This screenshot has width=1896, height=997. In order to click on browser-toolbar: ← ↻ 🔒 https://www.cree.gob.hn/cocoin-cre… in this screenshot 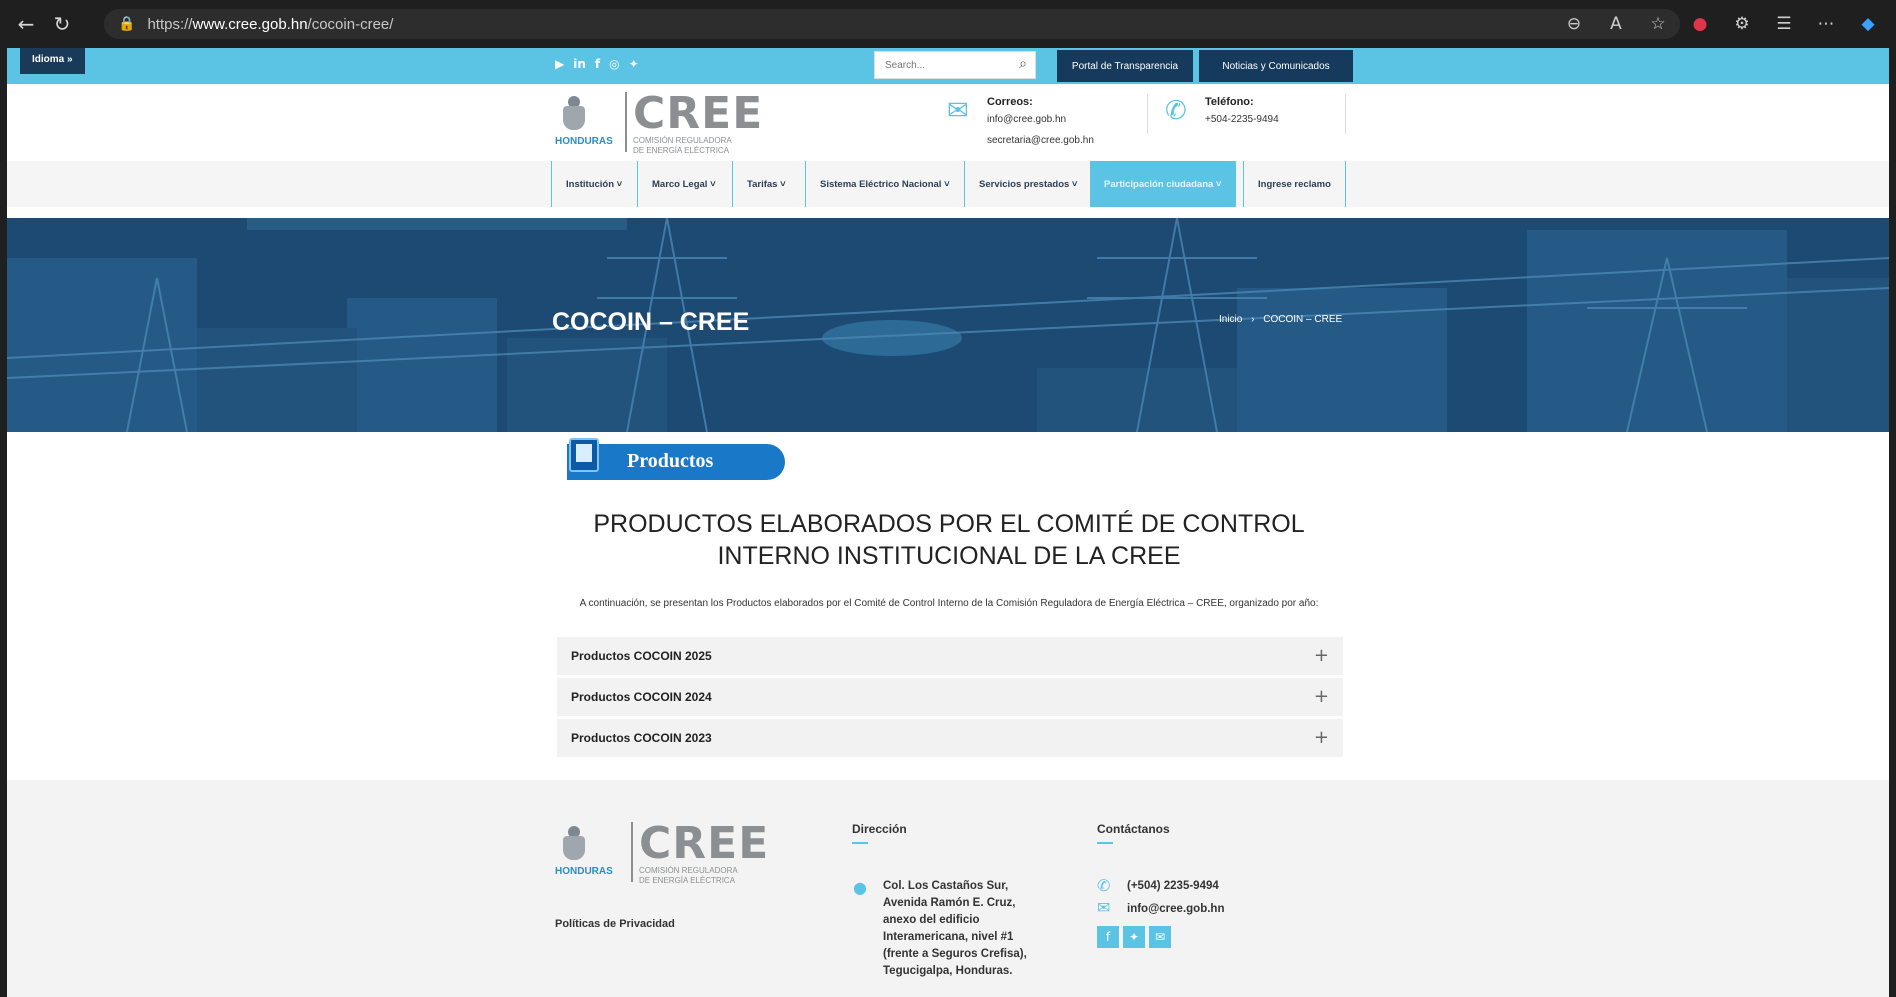, I will do `click(948, 24)`.